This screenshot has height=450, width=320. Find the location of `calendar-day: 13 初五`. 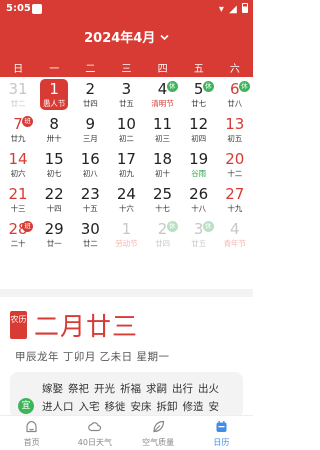

calendar-day: 13 初五 is located at coordinates (235, 129).